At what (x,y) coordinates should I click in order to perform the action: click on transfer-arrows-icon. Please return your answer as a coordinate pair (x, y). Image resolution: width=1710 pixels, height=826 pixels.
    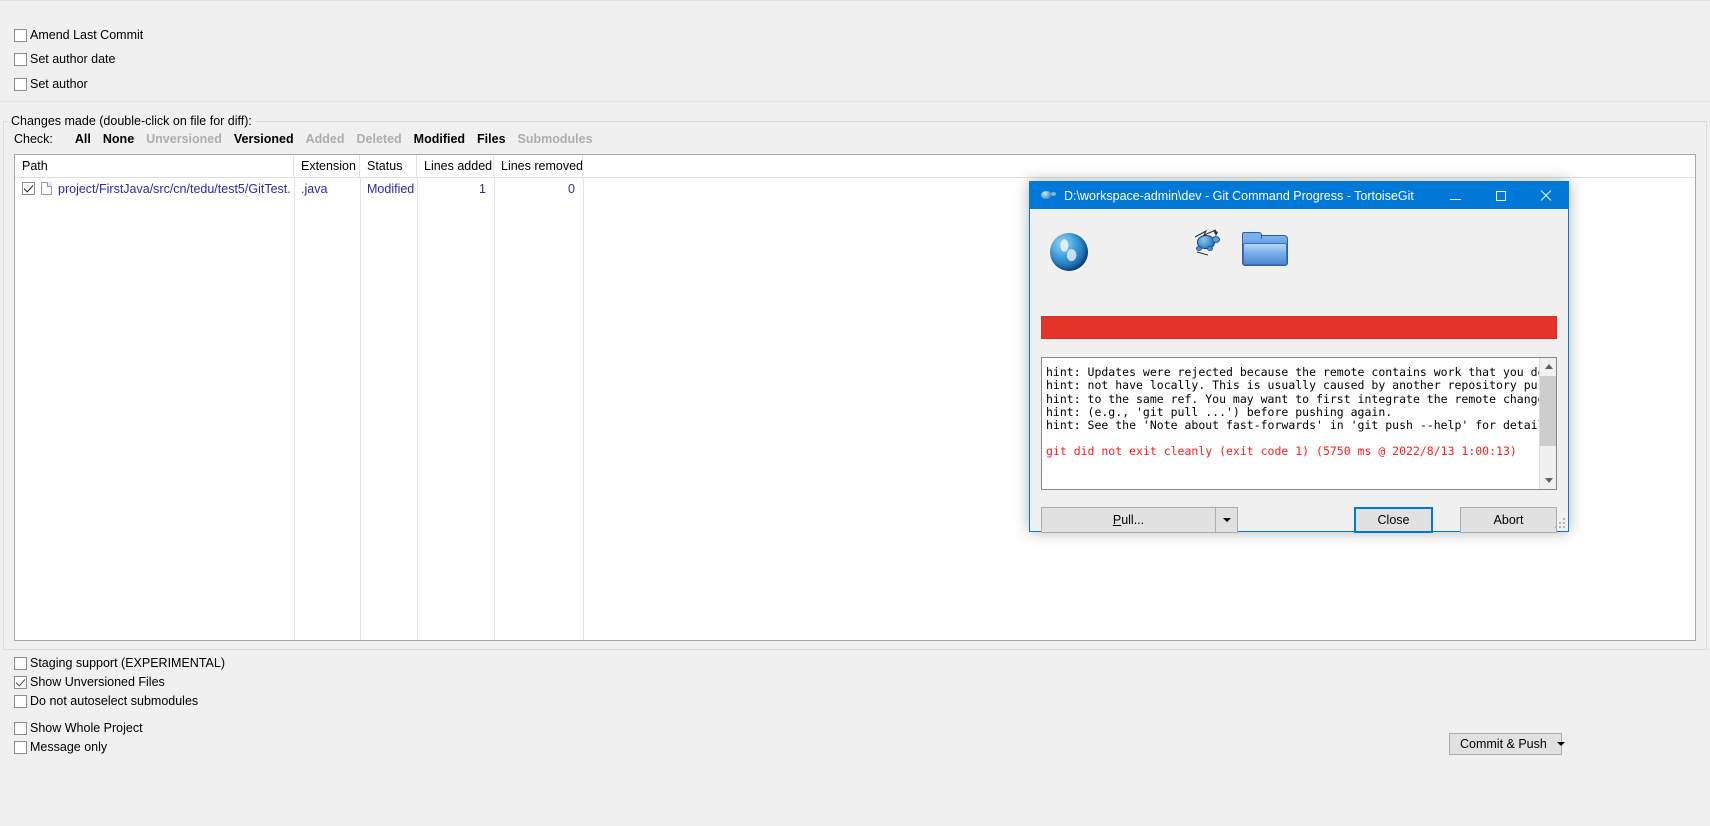
    Looking at the image, I should click on (1206, 242).